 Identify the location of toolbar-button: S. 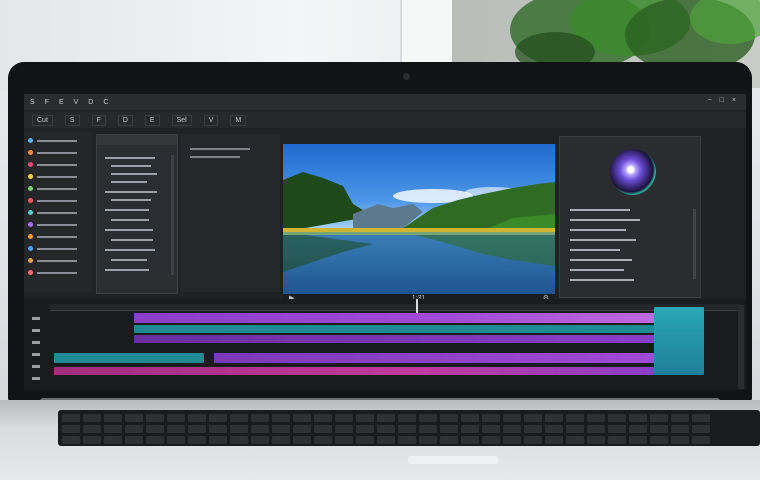
(72, 120).